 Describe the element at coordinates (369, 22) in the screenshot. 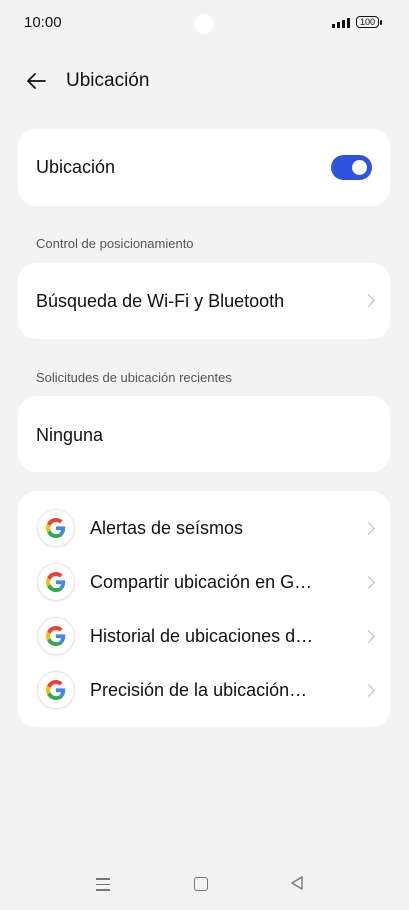

I see `battery-icon: 100` at that location.